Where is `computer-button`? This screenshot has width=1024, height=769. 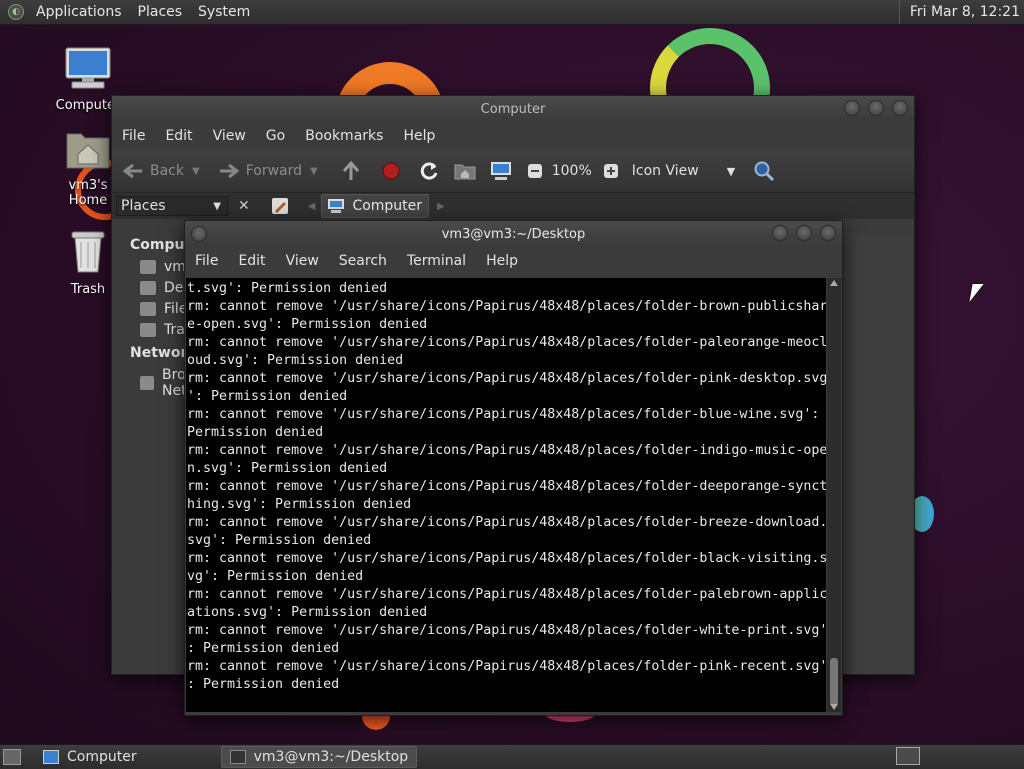 computer-button is located at coordinates (504, 171).